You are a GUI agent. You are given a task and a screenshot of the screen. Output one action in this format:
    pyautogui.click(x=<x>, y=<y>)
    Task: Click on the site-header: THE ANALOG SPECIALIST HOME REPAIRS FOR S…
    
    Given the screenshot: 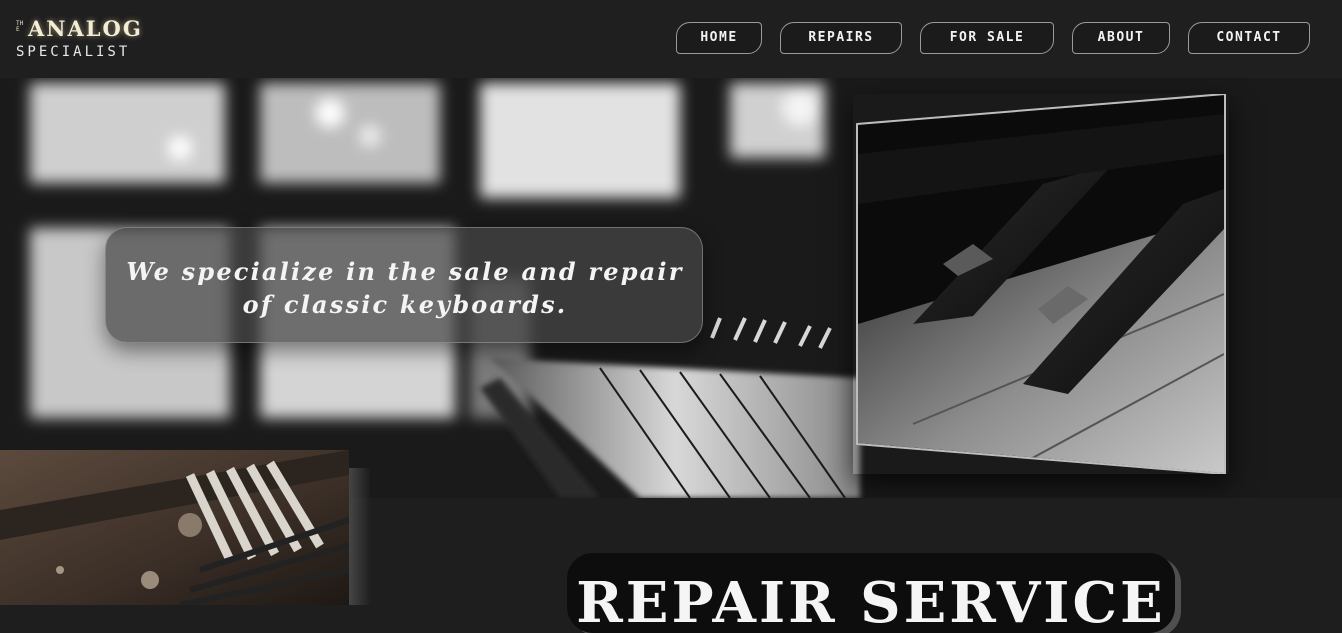 What is the action you would take?
    pyautogui.click(x=671, y=39)
    